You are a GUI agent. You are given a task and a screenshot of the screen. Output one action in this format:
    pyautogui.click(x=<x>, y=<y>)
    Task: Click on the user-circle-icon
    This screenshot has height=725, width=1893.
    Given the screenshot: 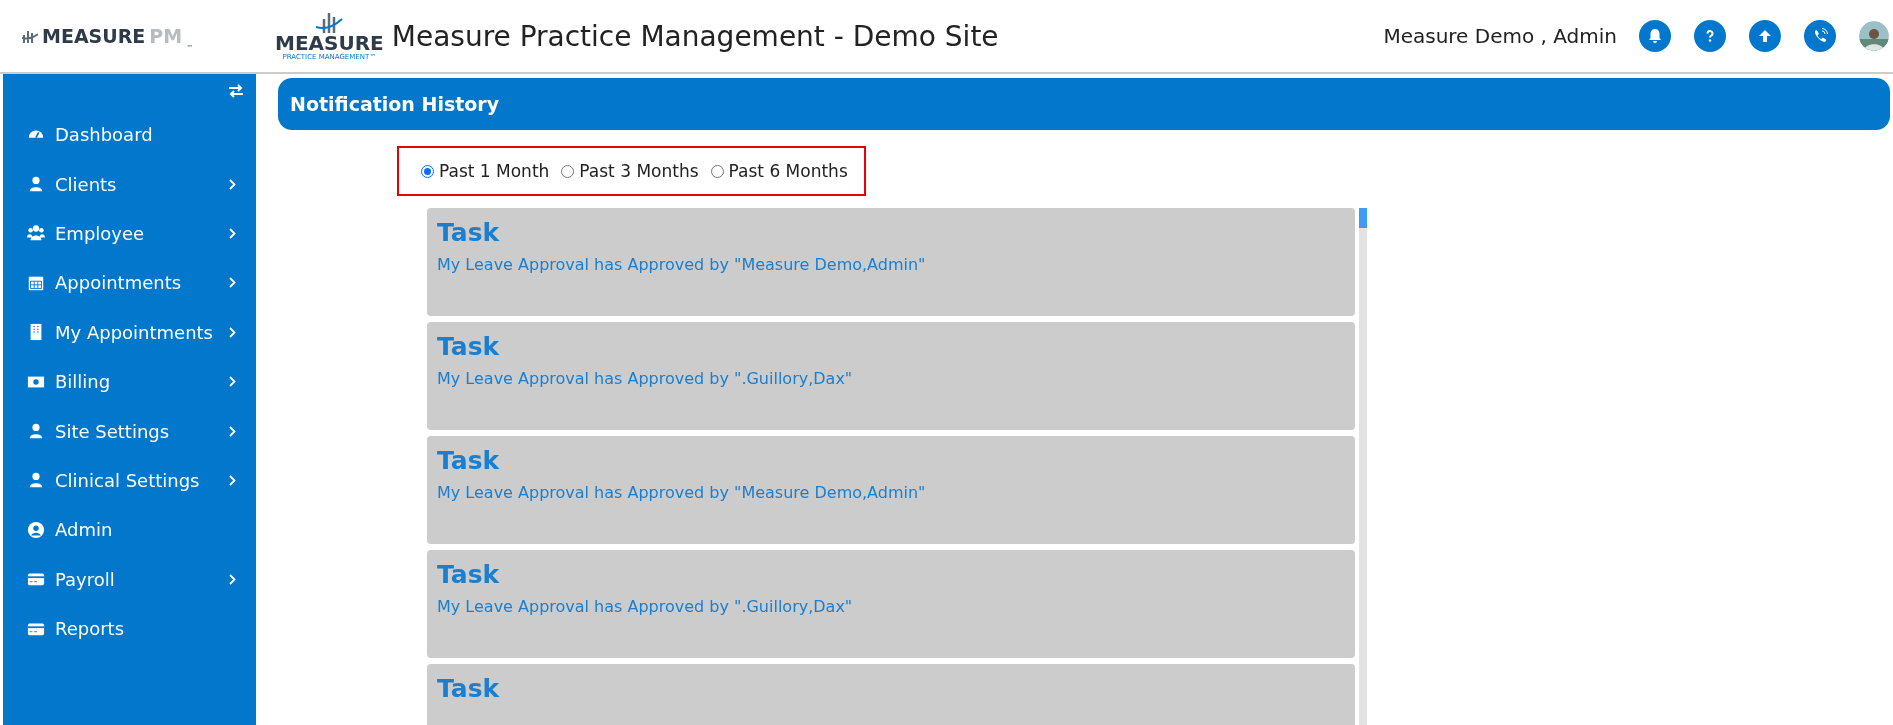 What is the action you would take?
    pyautogui.click(x=36, y=529)
    